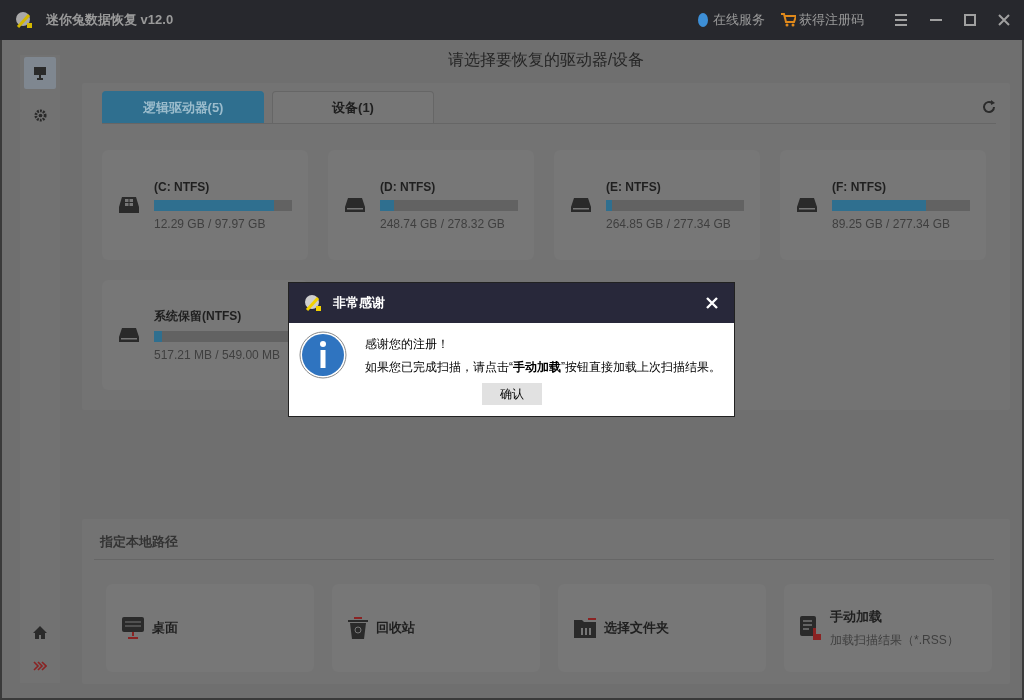  What do you see at coordinates (182, 186) in the screenshot?
I see `drive-name: (C: NTFS)` at bounding box center [182, 186].